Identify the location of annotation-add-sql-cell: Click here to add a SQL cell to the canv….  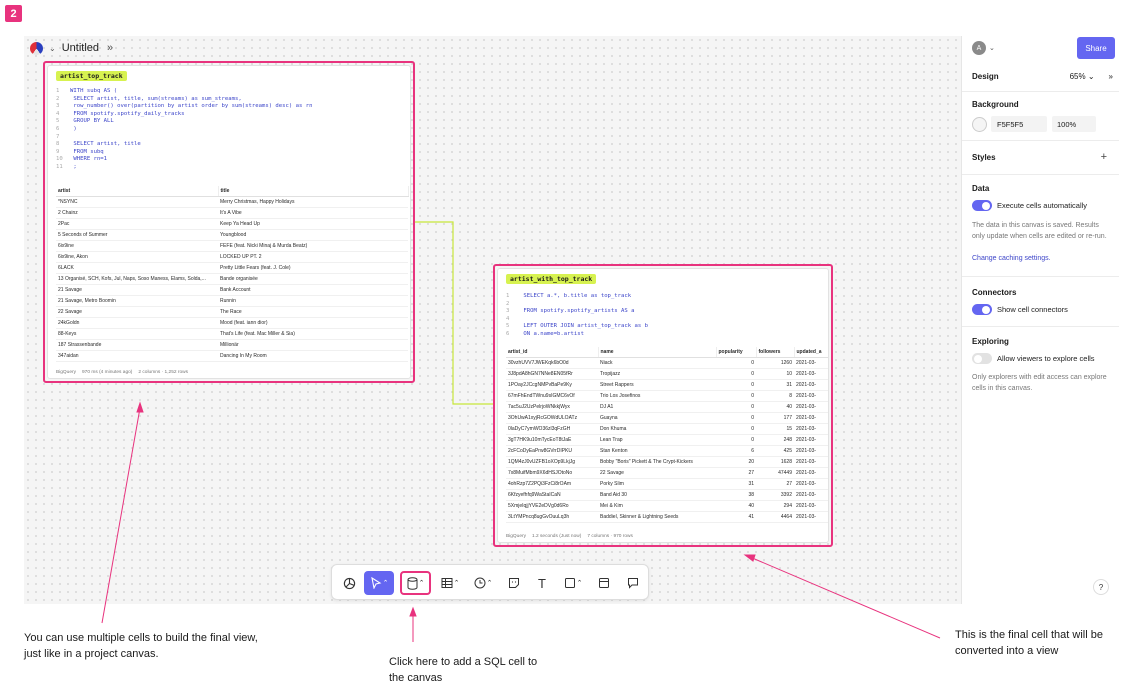
(463, 670).